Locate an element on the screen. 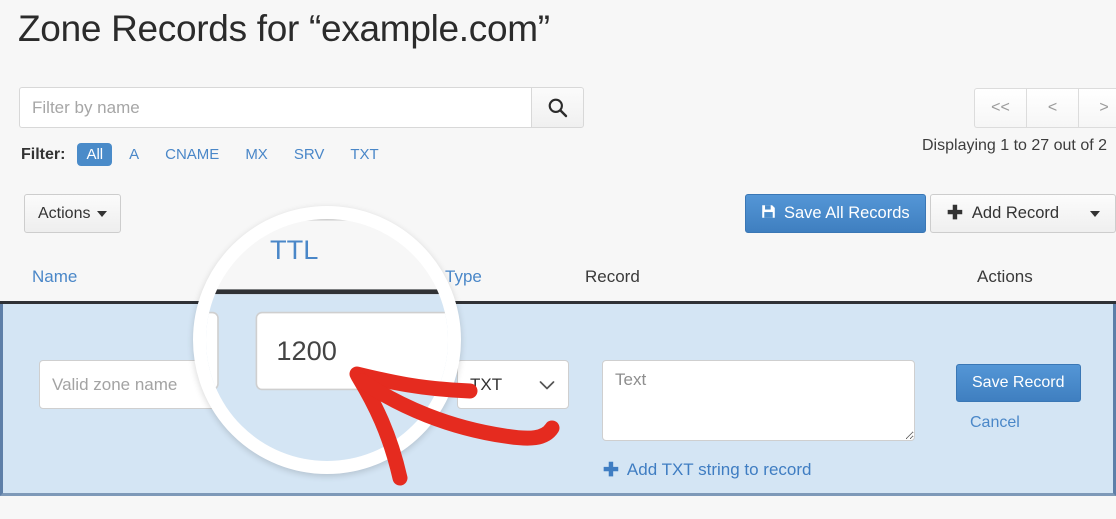  filter-search-group is located at coordinates (301, 107).